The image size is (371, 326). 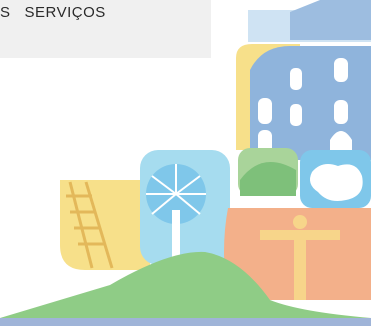 I want to click on accent-bar, so click(x=185, y=322).